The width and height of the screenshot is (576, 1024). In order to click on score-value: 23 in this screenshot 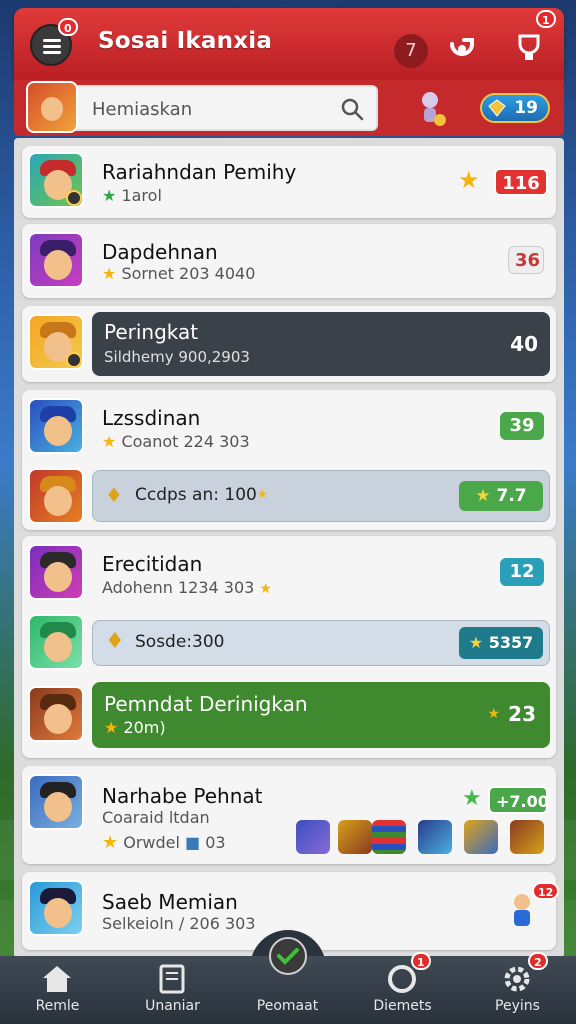, I will do `click(522, 714)`.